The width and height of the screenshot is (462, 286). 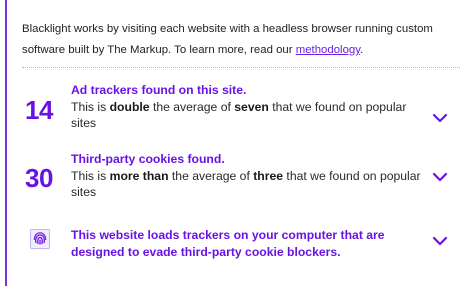 What do you see at coordinates (129, 107) in the screenshot?
I see `desc-emphasis: double` at bounding box center [129, 107].